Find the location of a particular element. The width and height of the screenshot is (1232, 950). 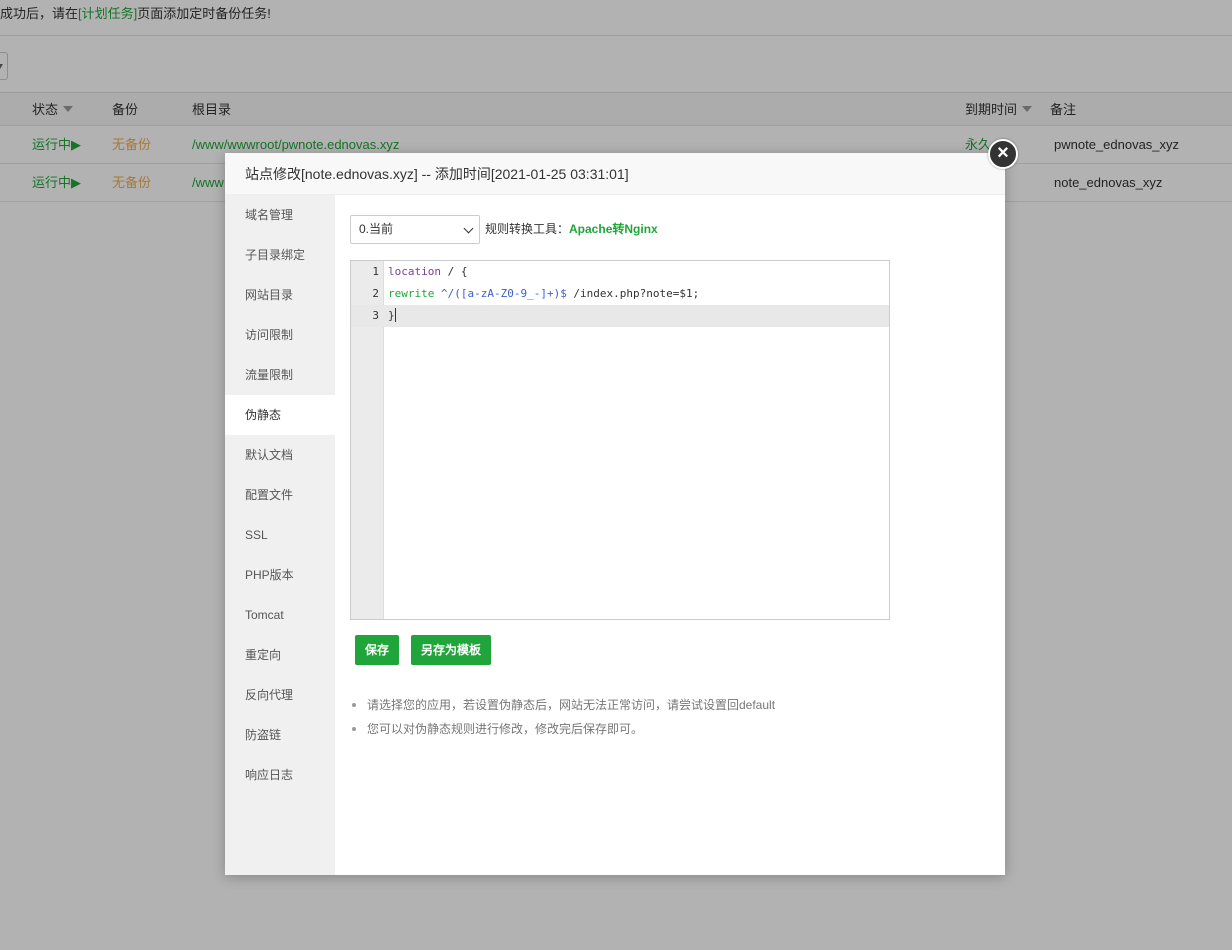

line-number: 2 is located at coordinates (375, 293).